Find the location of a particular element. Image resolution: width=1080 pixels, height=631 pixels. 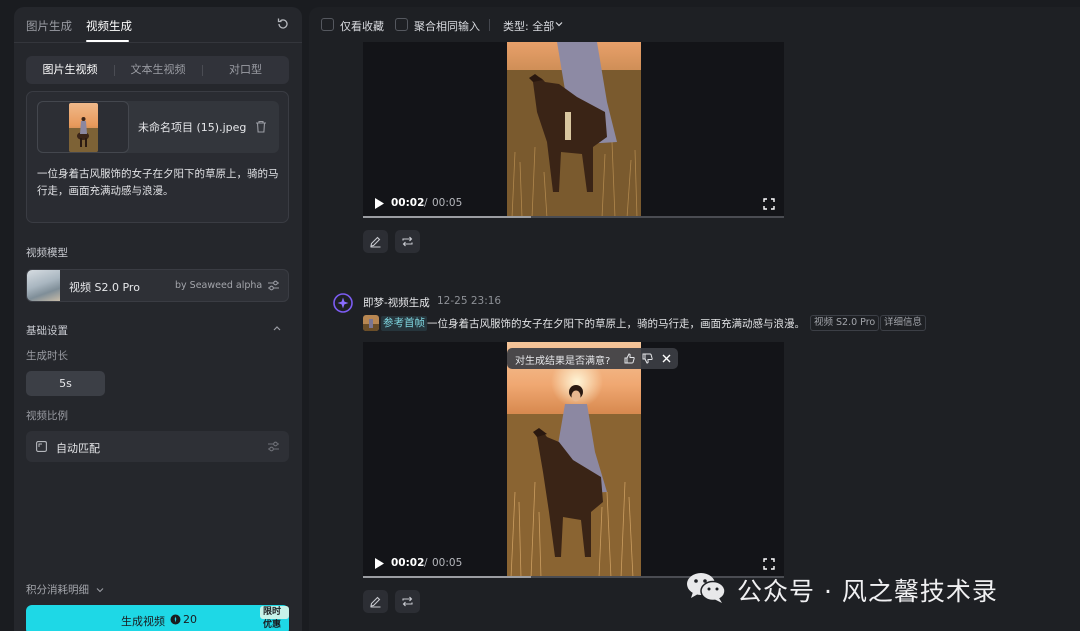

promo-badge: 限时优惠 is located at coordinates (274, 618).